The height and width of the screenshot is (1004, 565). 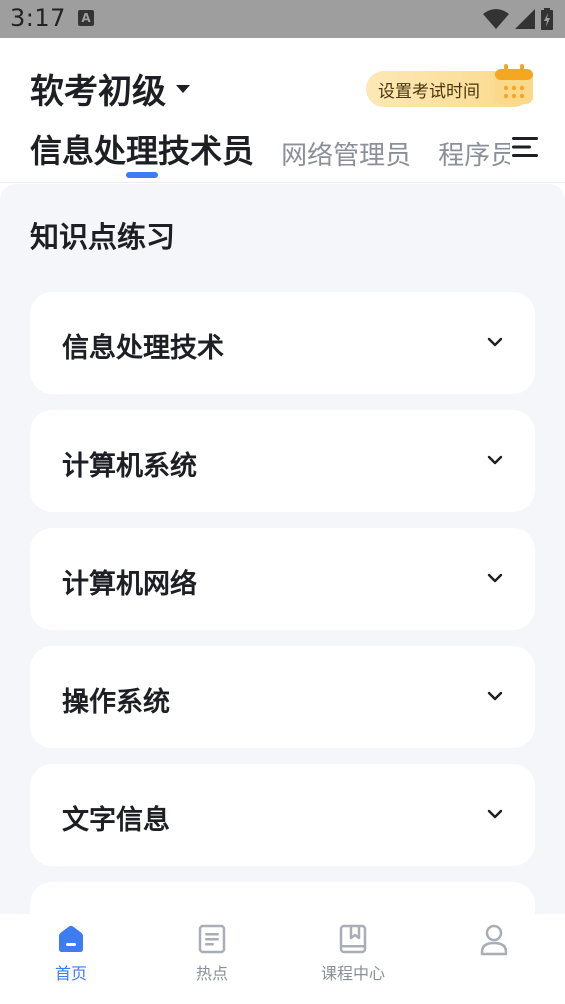 I want to click on document-icon, so click(x=212, y=939).